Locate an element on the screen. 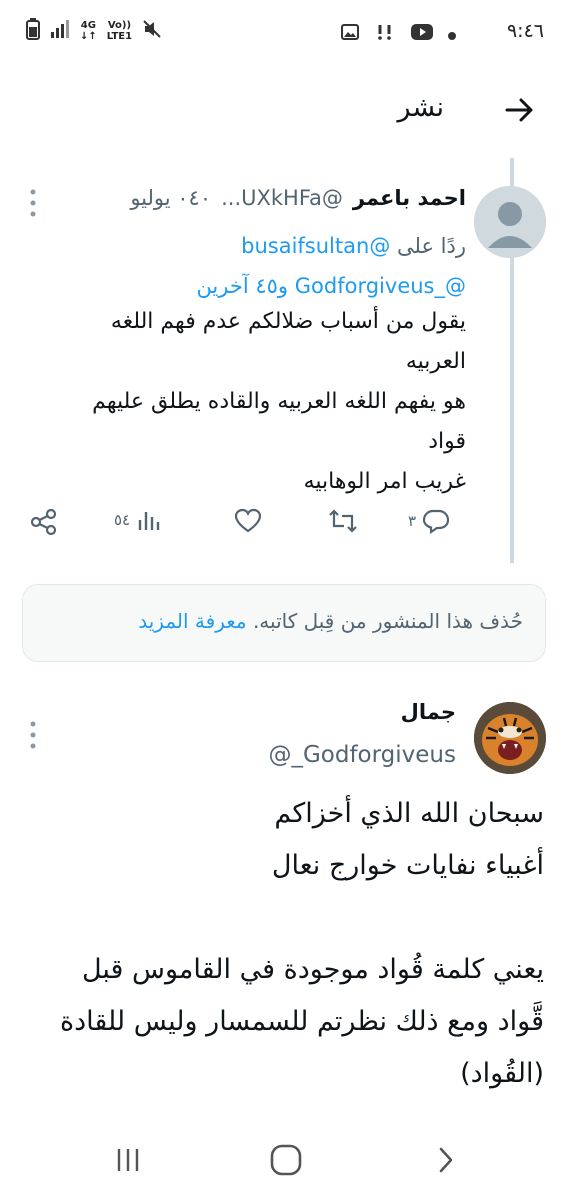  recents-button is located at coordinates (128, 1160).